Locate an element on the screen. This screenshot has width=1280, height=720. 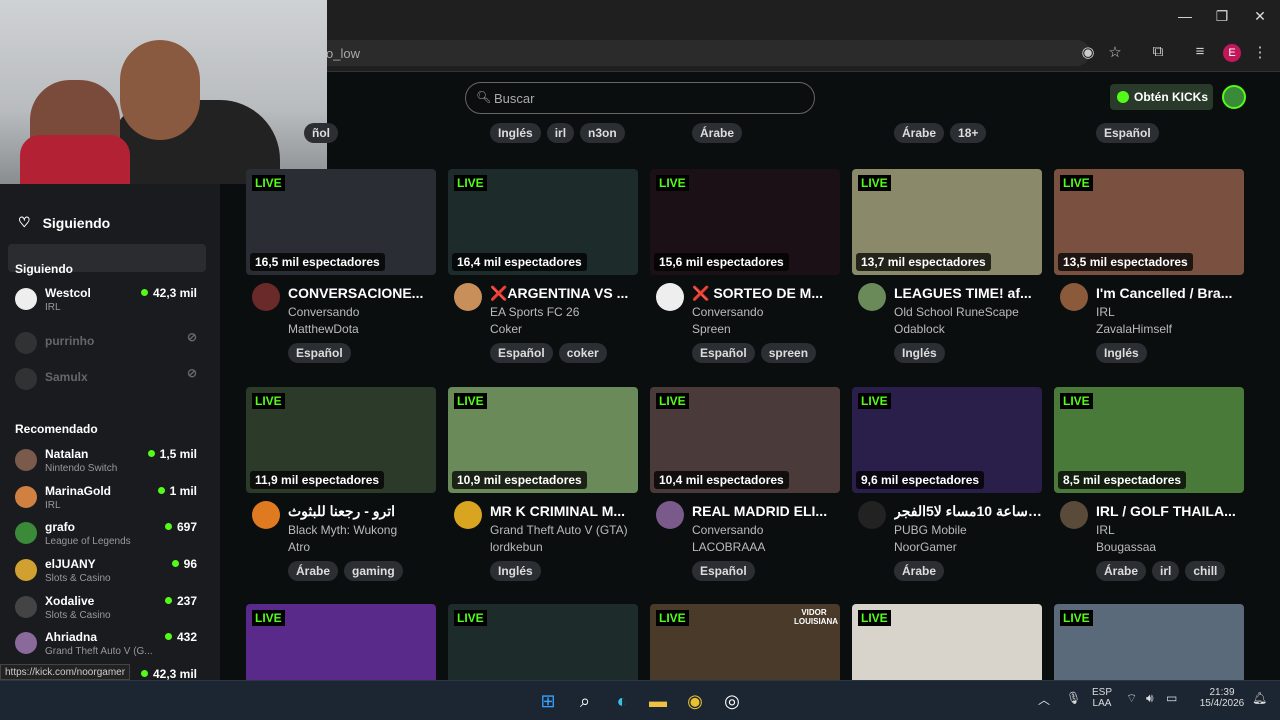
stream-thumbnail: LIVE 16,5 mil espectadores is located at coordinates (341, 222).